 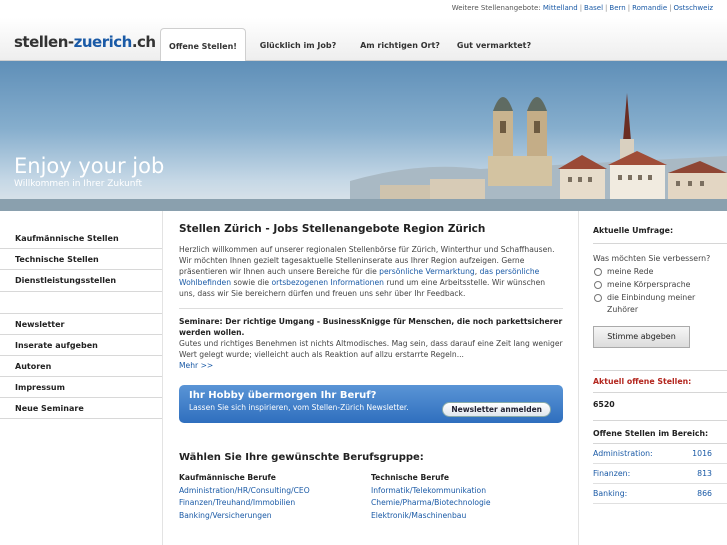 What do you see at coordinates (496, 409) in the screenshot?
I see `newsletter-signup-button: Newsletter anmelden` at bounding box center [496, 409].